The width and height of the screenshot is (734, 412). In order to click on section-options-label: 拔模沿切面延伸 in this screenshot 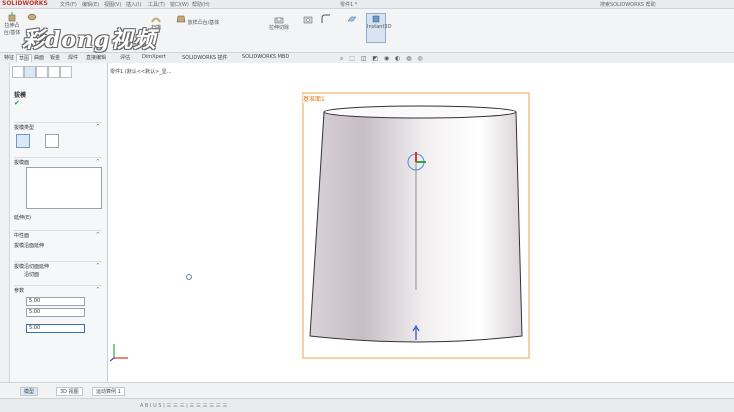, I will do `click(32, 267)`.